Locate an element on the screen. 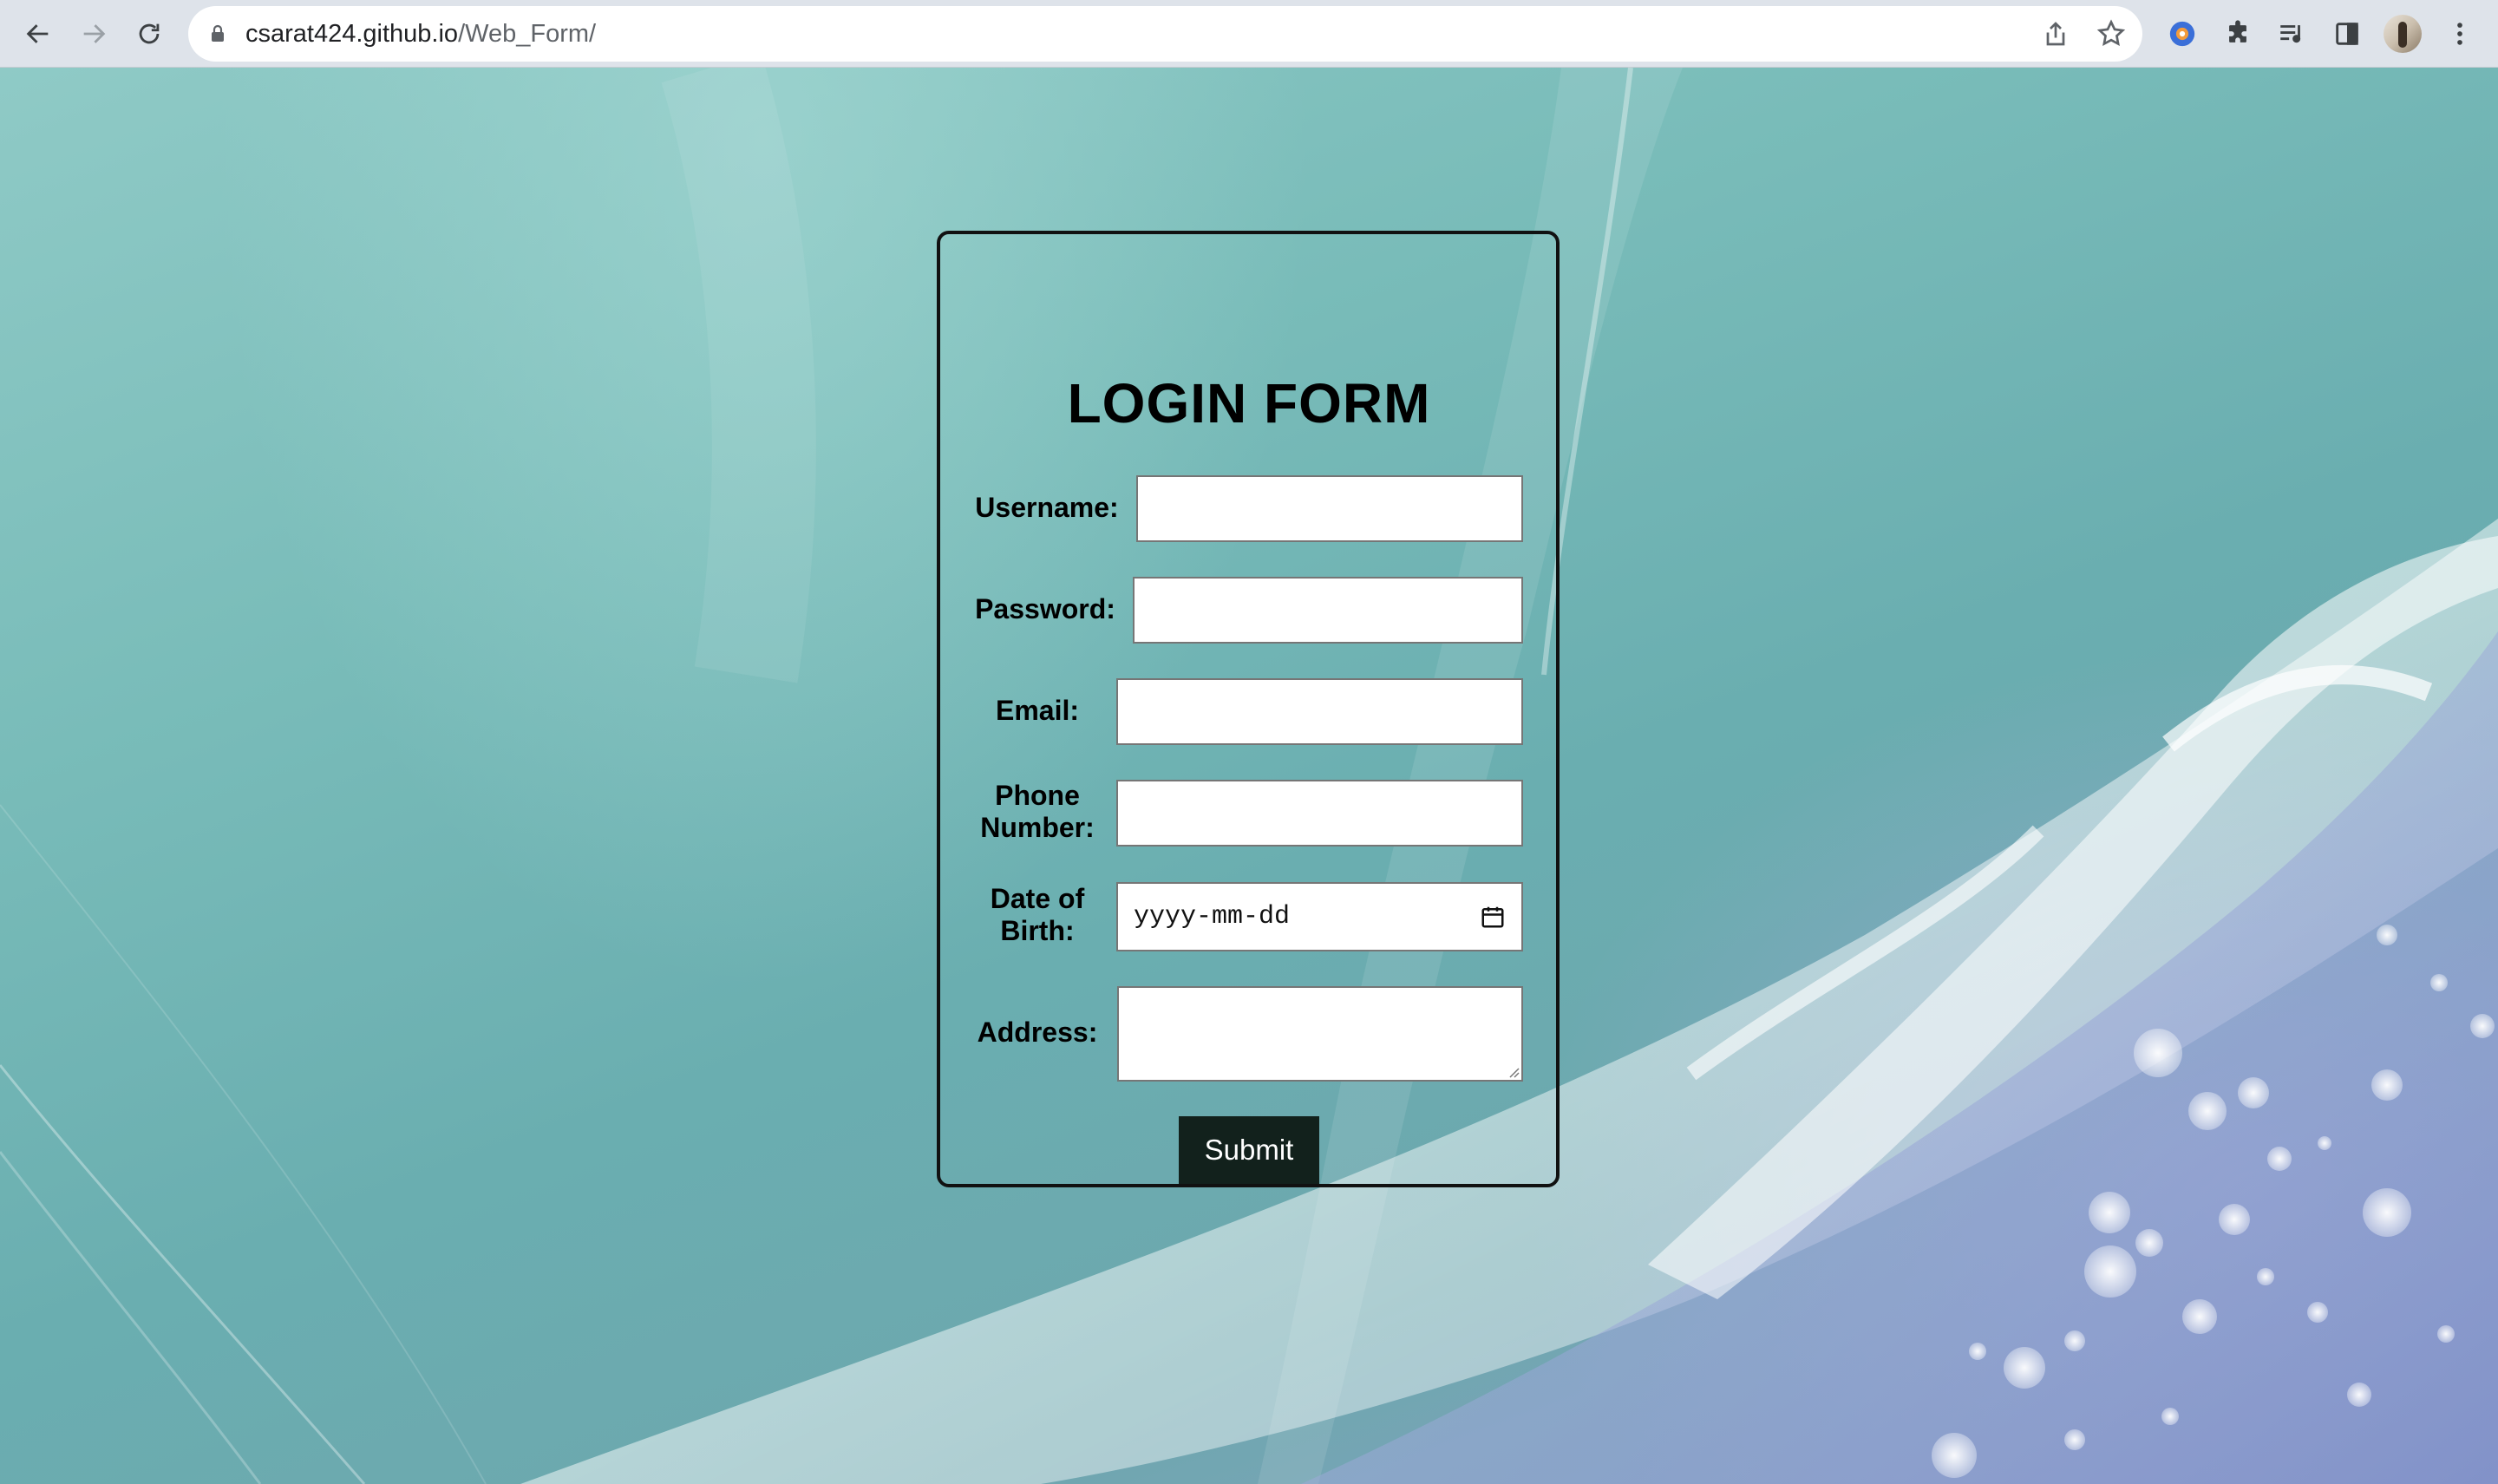 The width and height of the screenshot is (2498, 1484). lock-icon is located at coordinates (218, 33).